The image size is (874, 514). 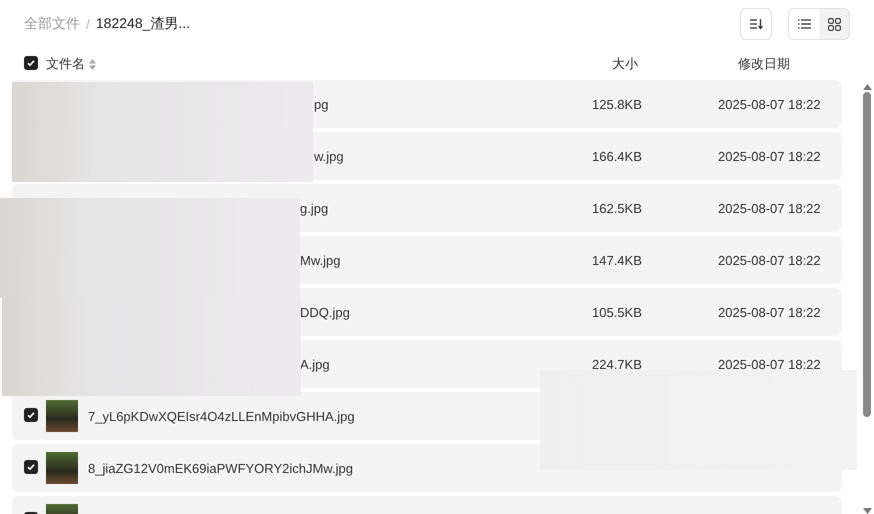 What do you see at coordinates (617, 364) in the screenshot?
I see `file-size: 224.7KB` at bounding box center [617, 364].